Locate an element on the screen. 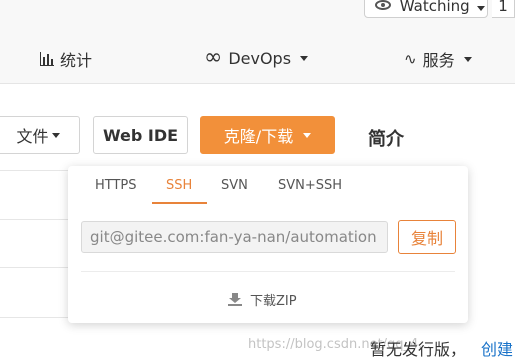  download-zip-link: 下载ZIP is located at coordinates (262, 299).